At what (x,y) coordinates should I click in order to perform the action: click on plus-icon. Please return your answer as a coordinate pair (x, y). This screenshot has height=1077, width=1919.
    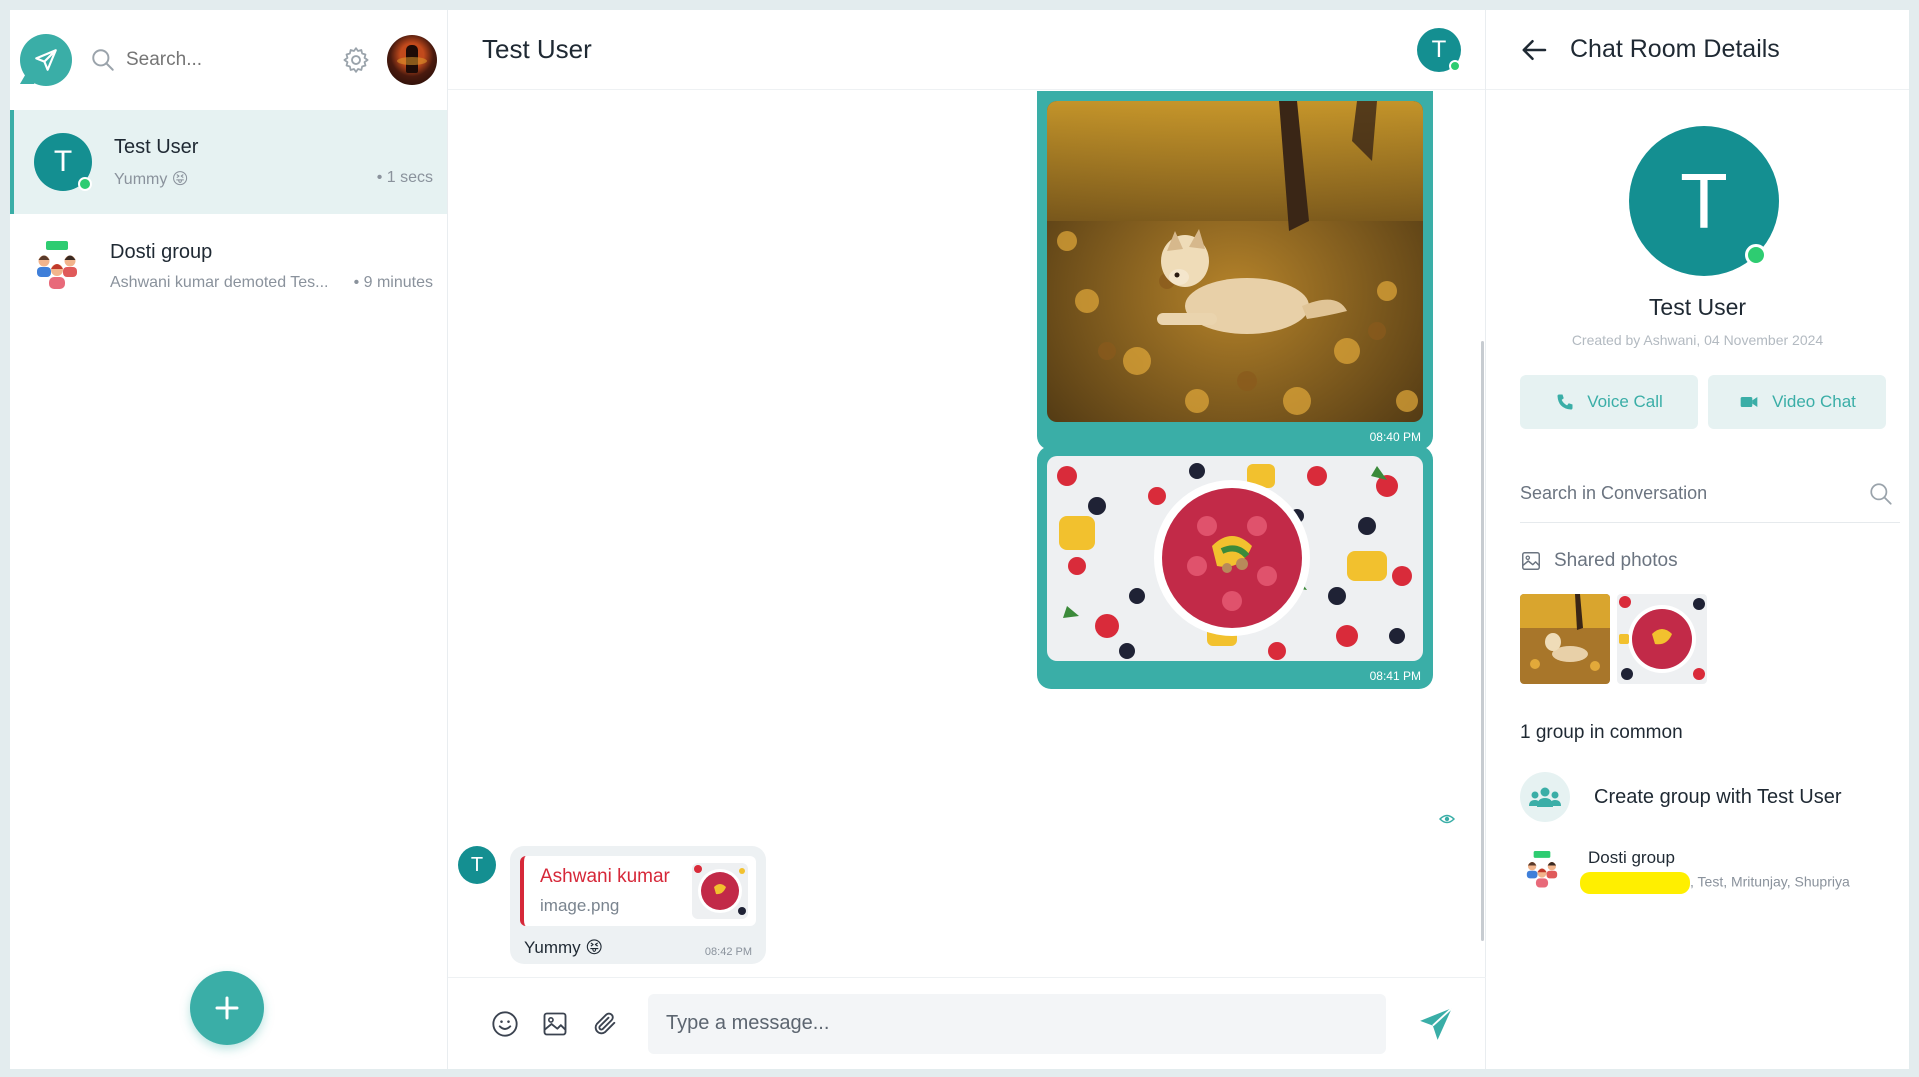
    Looking at the image, I should click on (227, 1008).